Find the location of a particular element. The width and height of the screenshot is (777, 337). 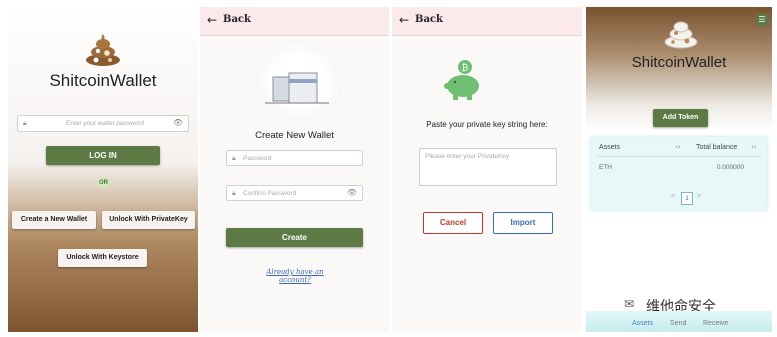

menu-button: ☰ is located at coordinates (762, 20).